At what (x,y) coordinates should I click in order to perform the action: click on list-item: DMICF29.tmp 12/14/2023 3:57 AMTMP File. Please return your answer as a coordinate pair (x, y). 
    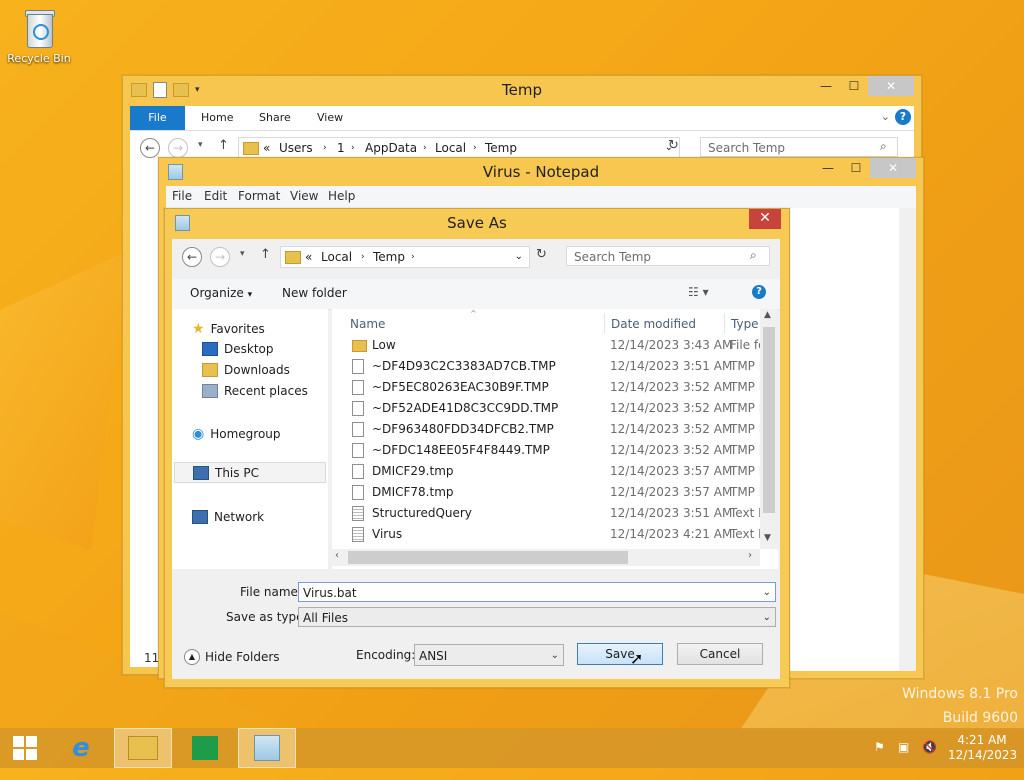
    Looking at the image, I should click on (548, 471).